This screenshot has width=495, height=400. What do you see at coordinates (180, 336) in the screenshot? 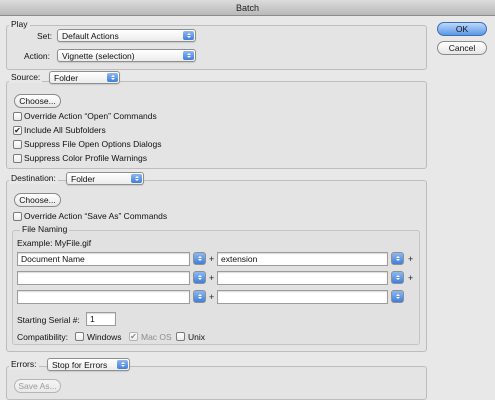
I see `compat-unix-checkbox` at bounding box center [180, 336].